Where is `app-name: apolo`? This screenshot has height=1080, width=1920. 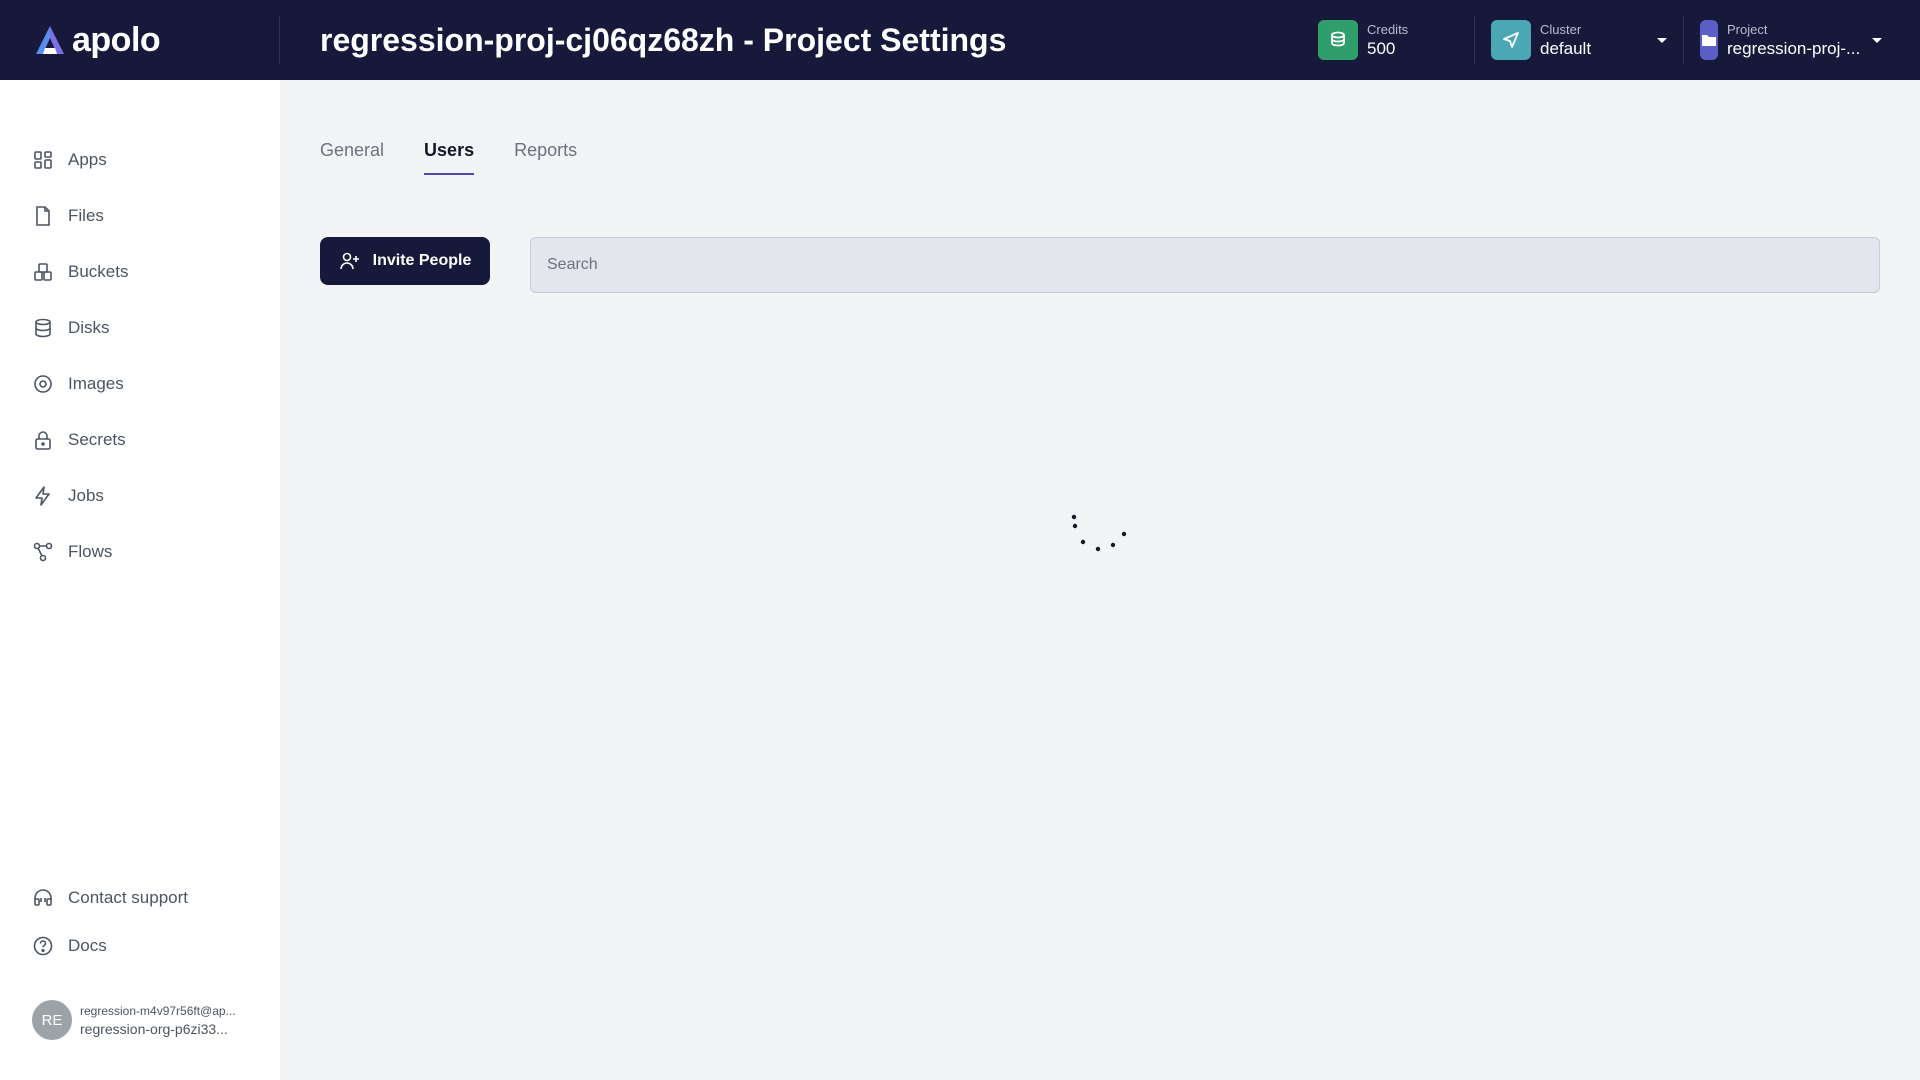 app-name: apolo is located at coordinates (116, 39).